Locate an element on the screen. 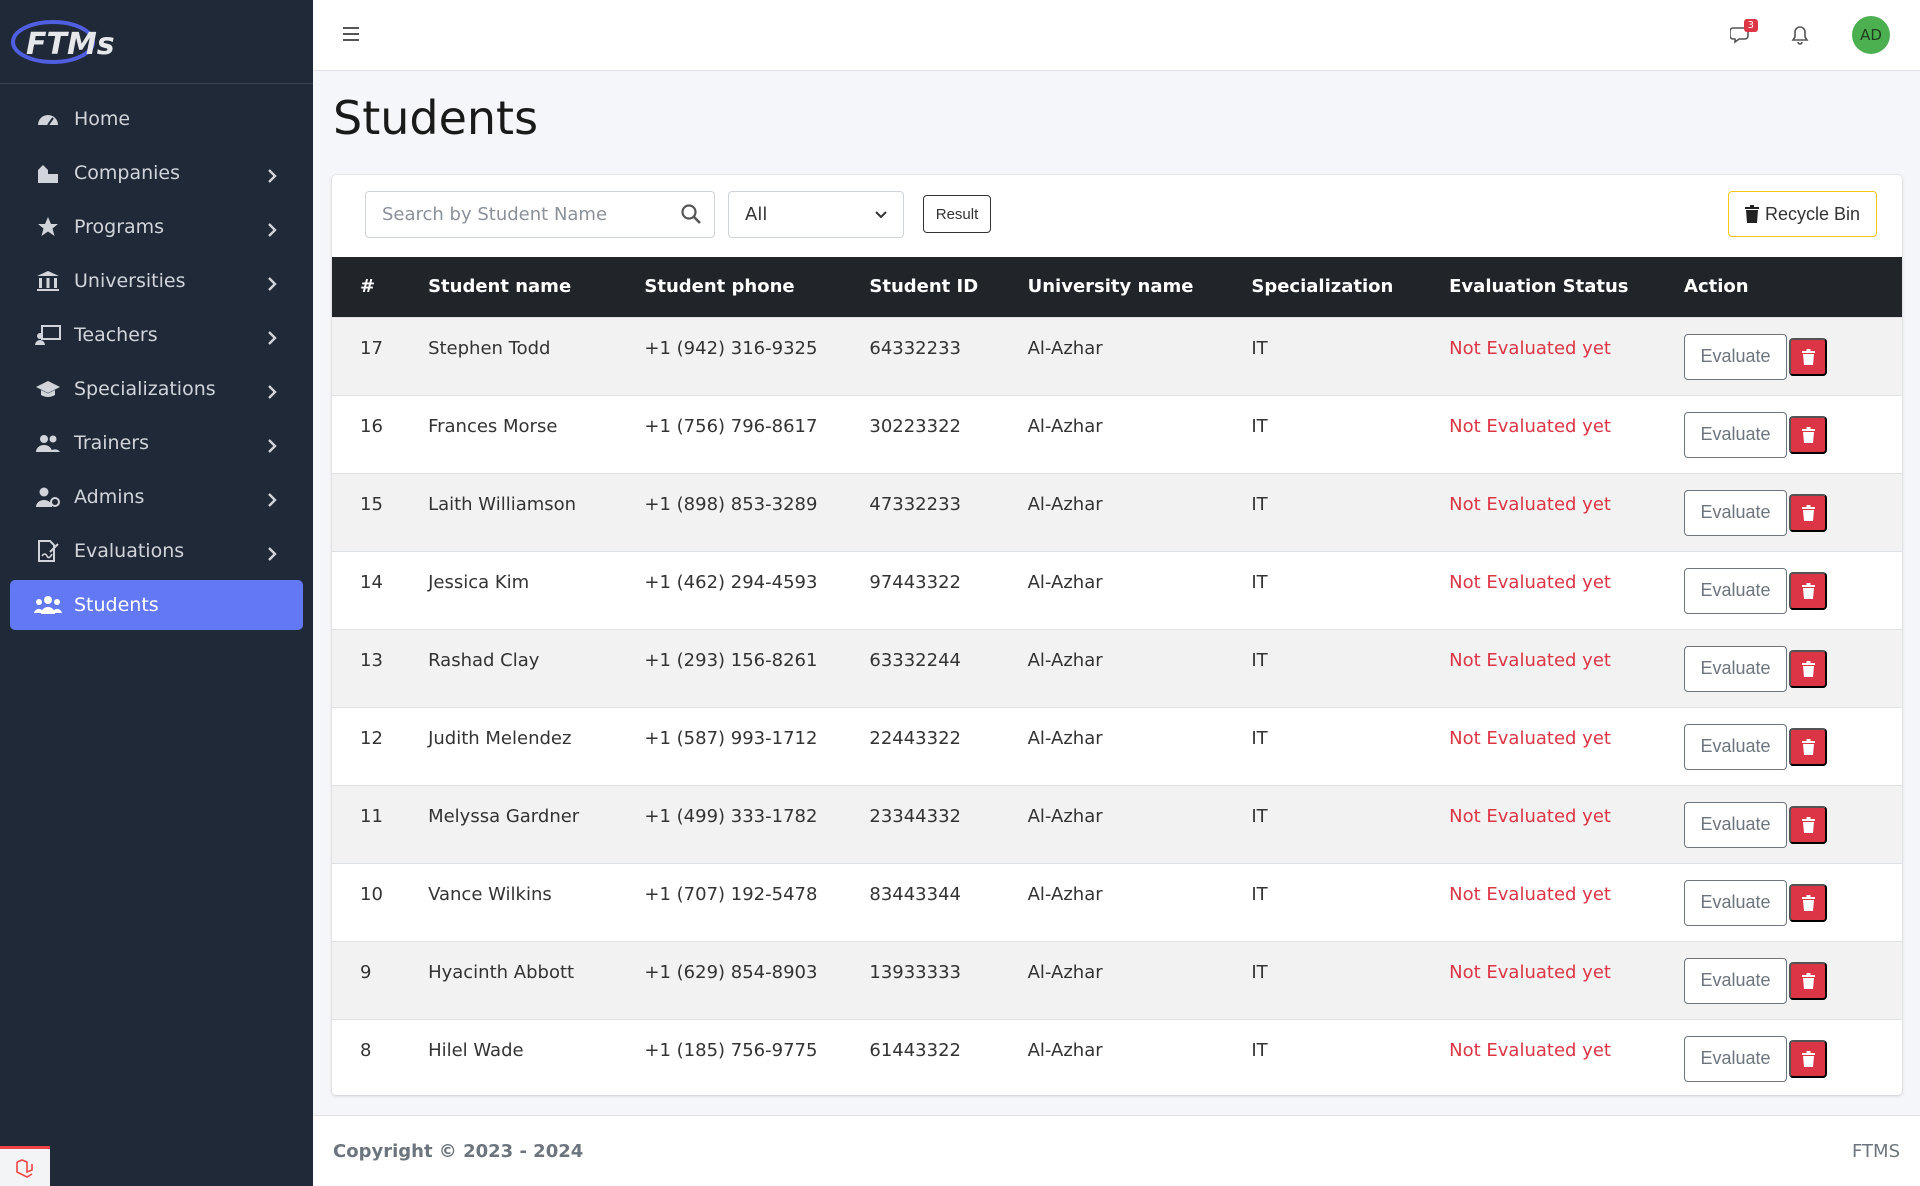 The image size is (1920, 1186). student-name: Judith Melendez is located at coordinates (500, 738).